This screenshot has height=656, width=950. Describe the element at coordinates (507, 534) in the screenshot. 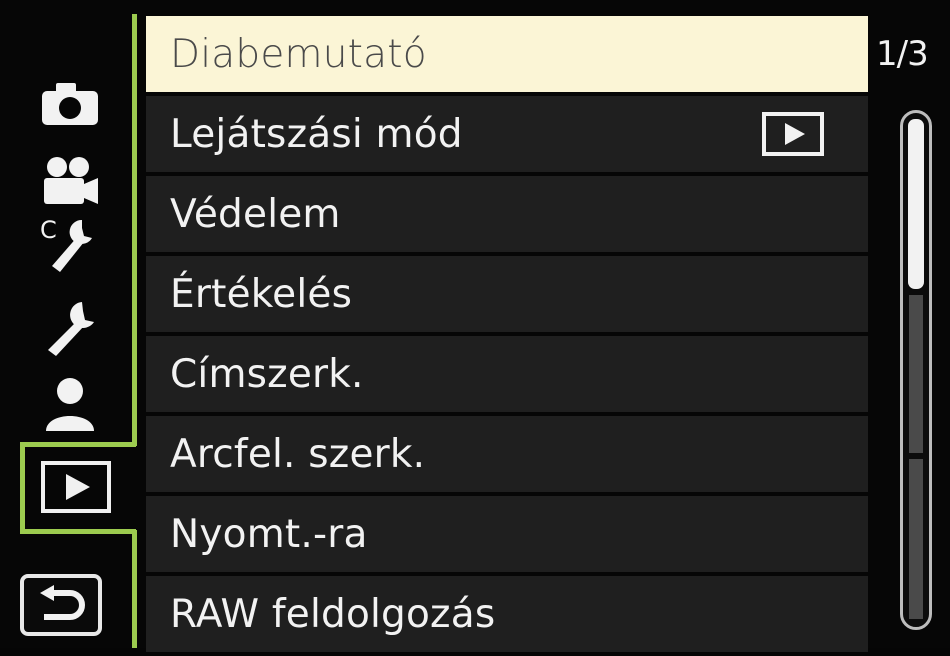

I see `menu-item-print-set: Nyomt.-ra` at that location.